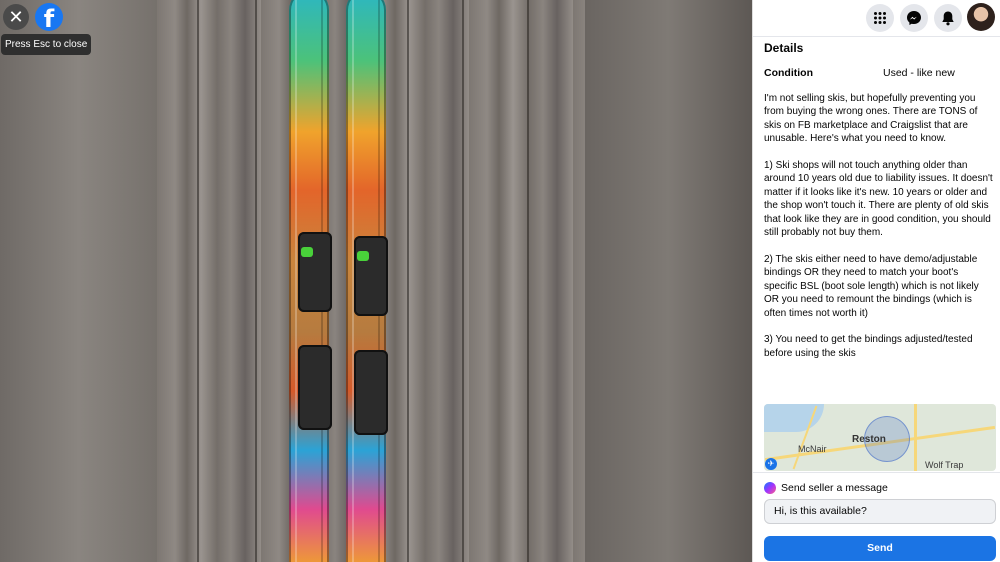 This screenshot has height=562, width=1000. I want to click on send-message-header: Send seller a message, so click(826, 488).